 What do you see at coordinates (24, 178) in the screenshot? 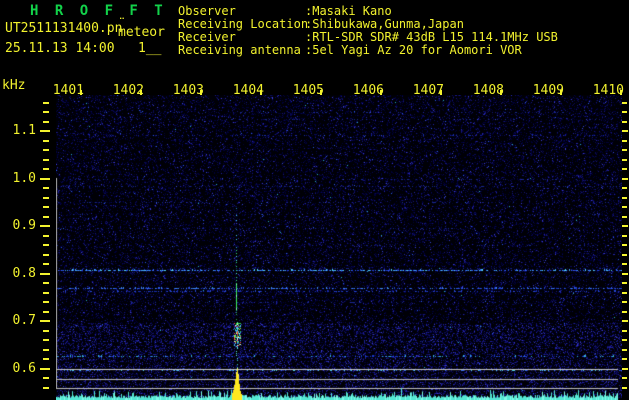
I see `freq-tick-label: 1.0` at bounding box center [24, 178].